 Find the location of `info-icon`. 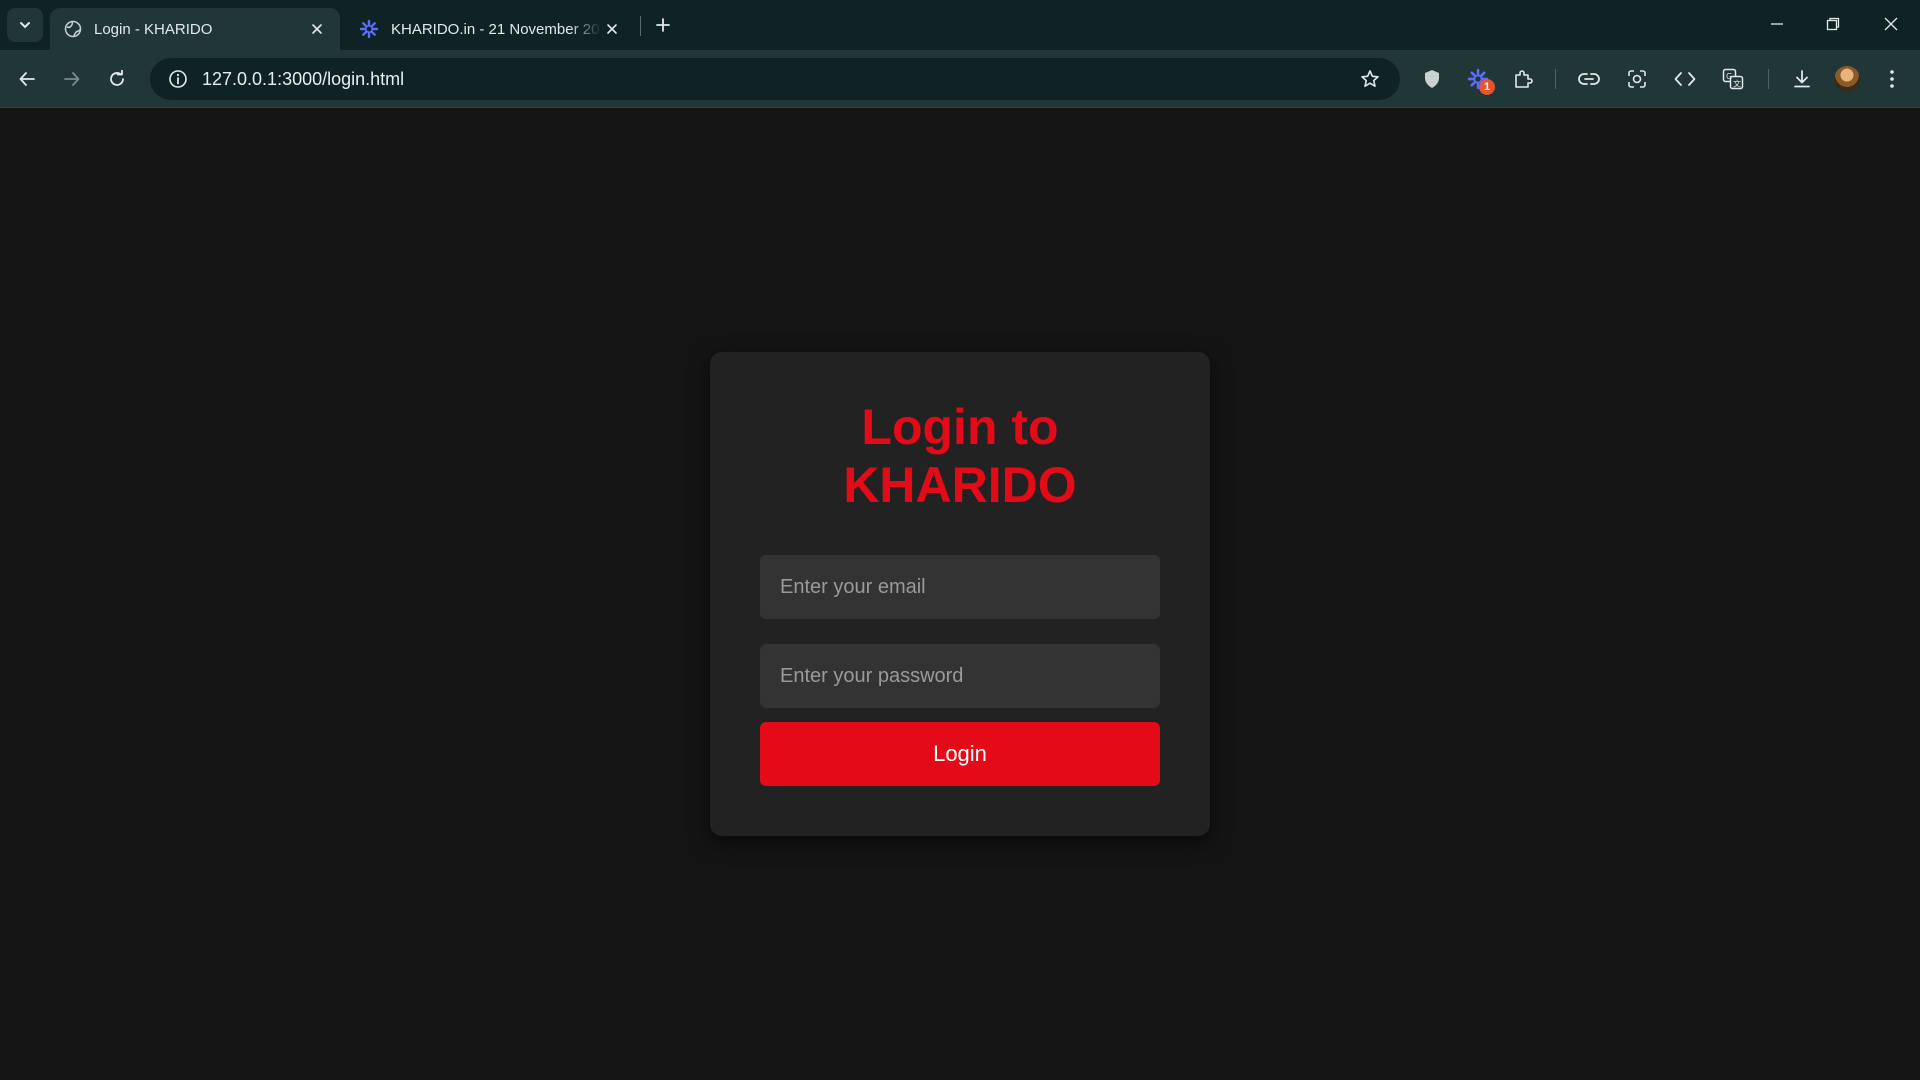

info-icon is located at coordinates (178, 79).